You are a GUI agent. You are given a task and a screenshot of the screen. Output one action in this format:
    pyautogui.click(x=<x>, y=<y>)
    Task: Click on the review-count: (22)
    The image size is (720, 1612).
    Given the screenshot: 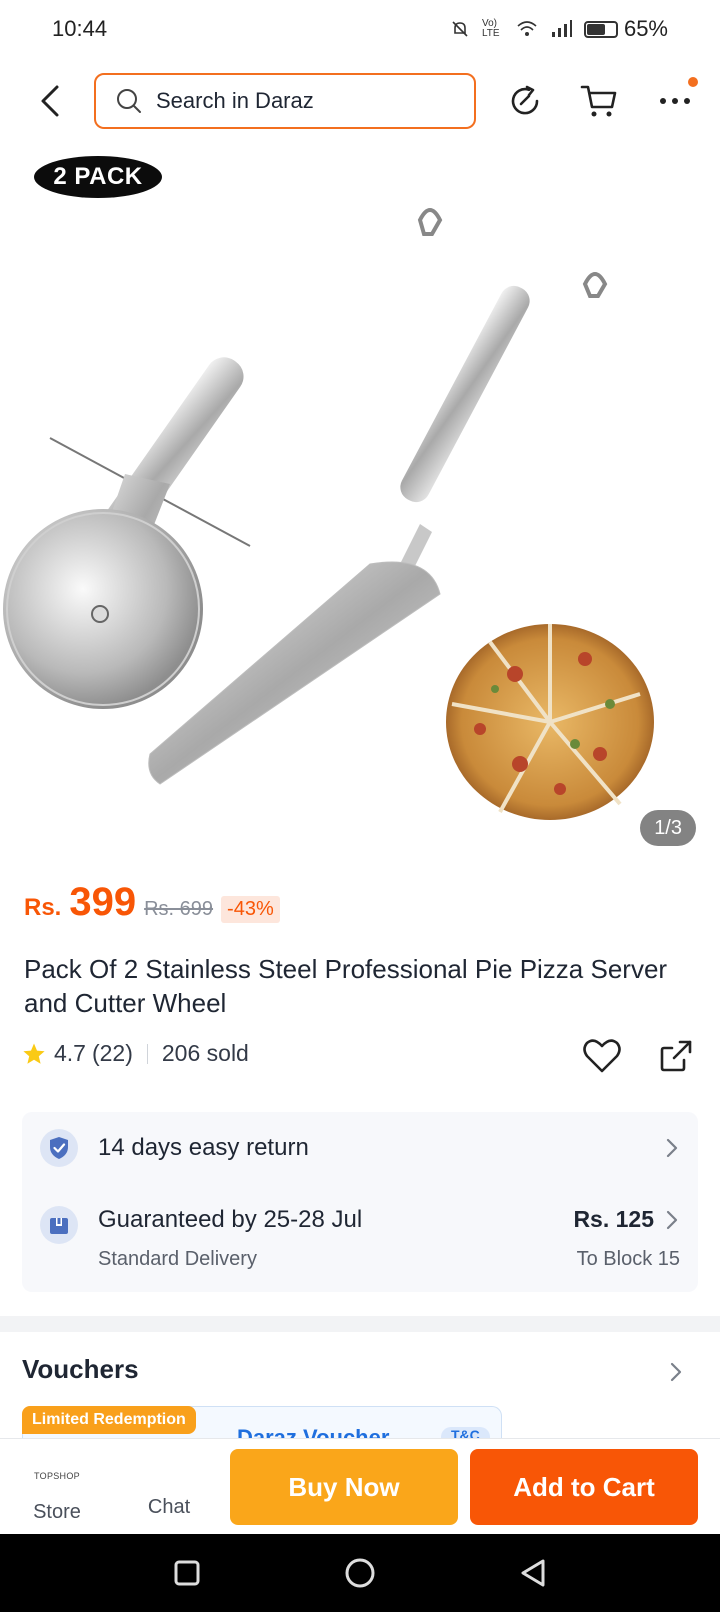 What is the action you would take?
    pyautogui.click(x=112, y=1053)
    